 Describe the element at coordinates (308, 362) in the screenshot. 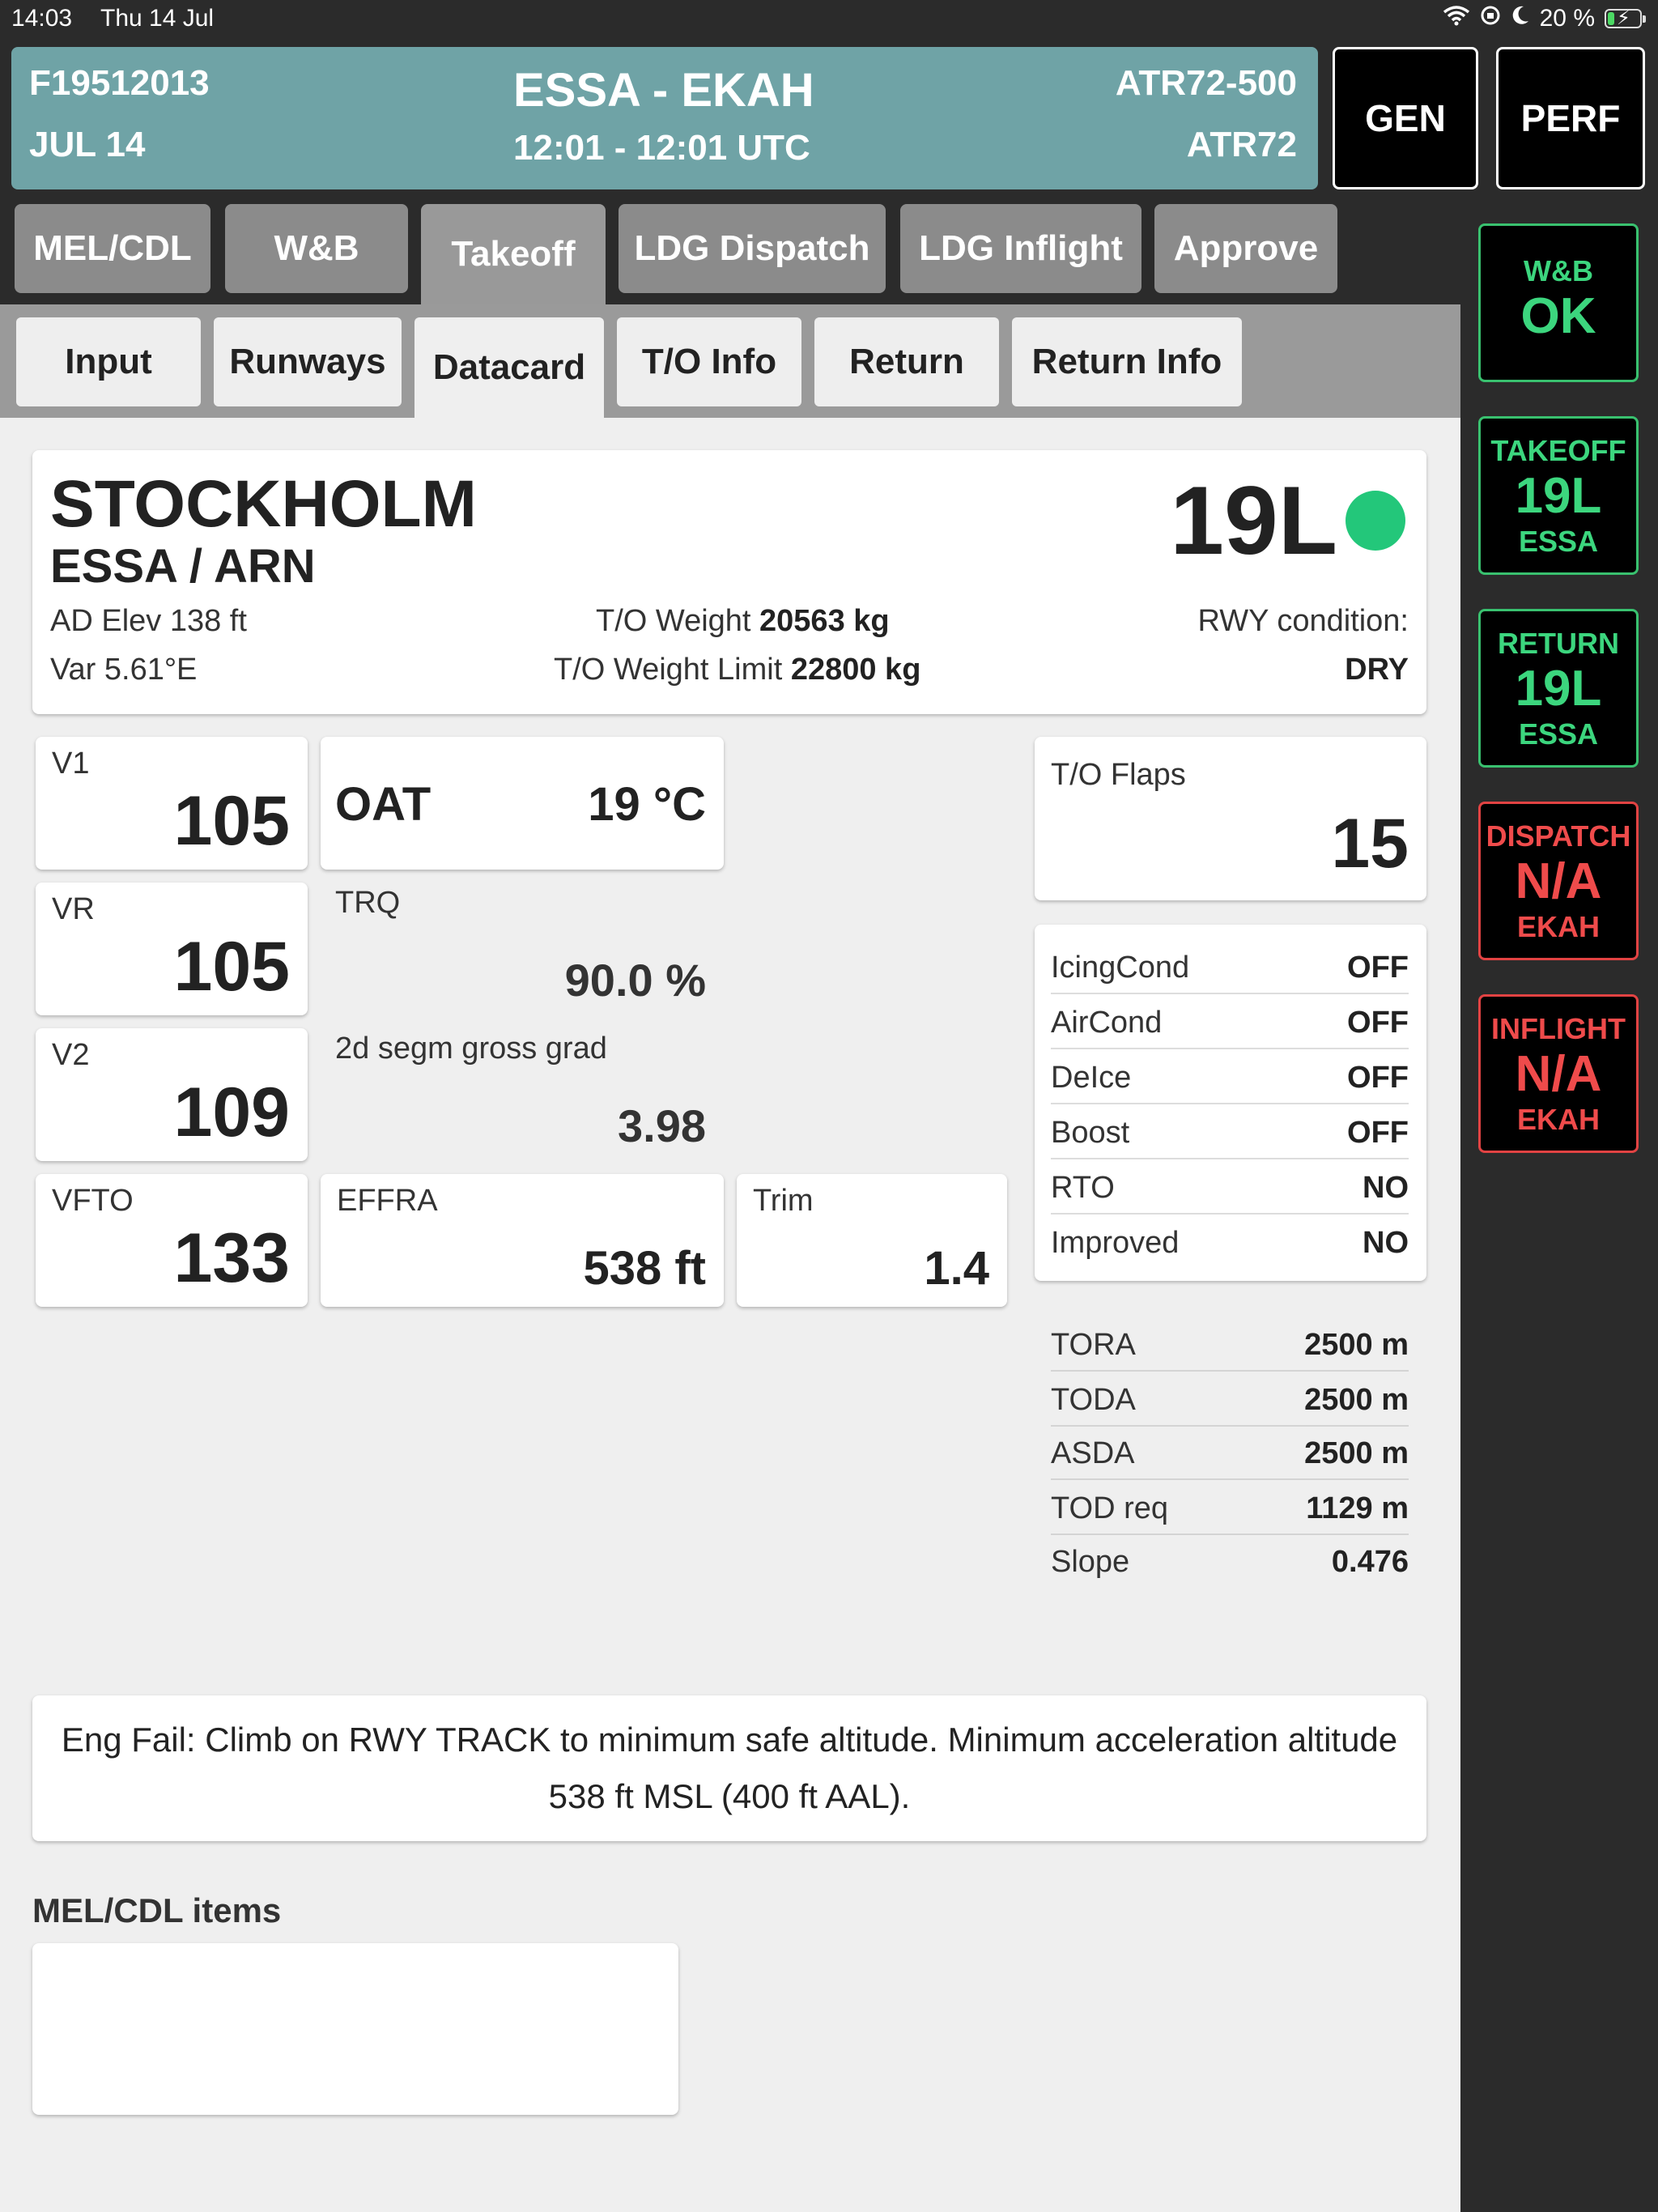

I see `subtab-runways: Runways` at that location.